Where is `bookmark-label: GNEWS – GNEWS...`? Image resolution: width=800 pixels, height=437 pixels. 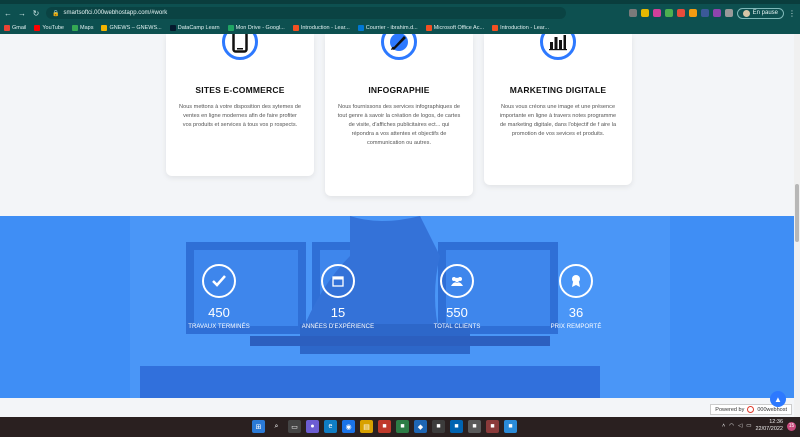 bookmark-label: GNEWS – GNEWS... is located at coordinates (135, 28).